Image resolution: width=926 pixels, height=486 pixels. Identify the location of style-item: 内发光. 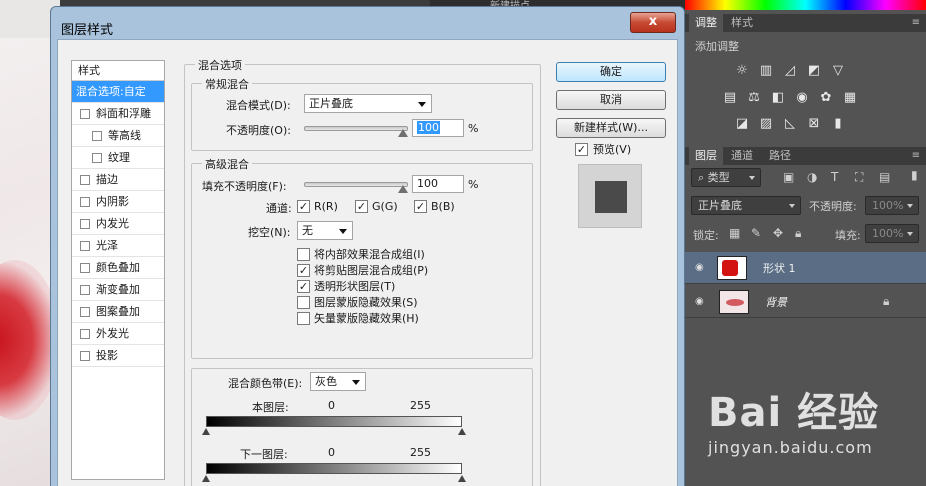
(118, 224).